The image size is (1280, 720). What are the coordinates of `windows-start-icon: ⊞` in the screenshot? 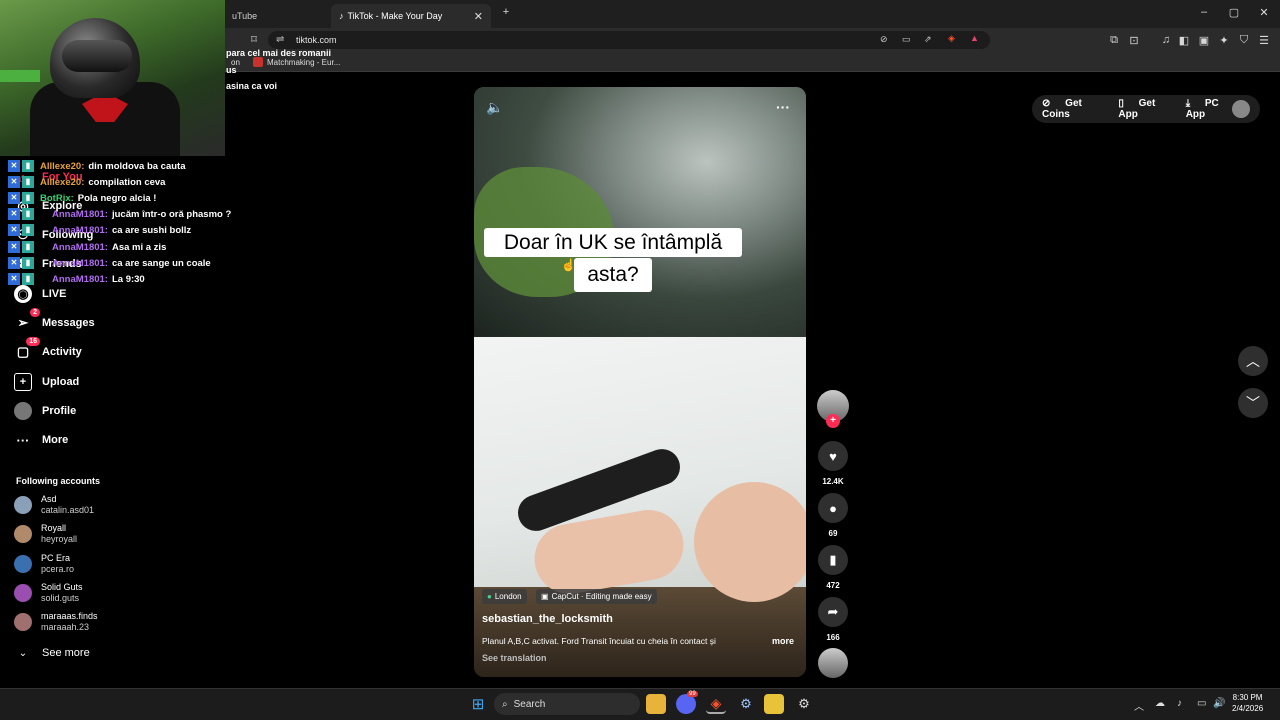 It's located at (478, 704).